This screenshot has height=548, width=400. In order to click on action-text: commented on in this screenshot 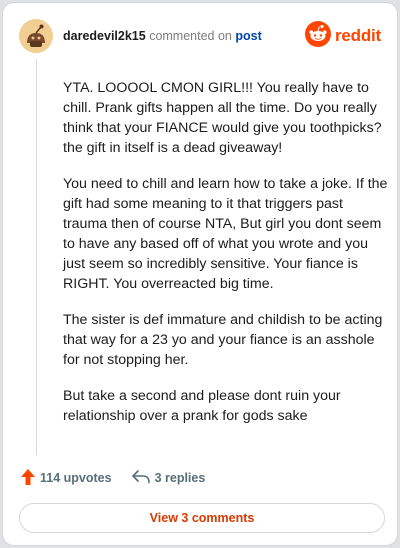, I will do `click(190, 36)`.